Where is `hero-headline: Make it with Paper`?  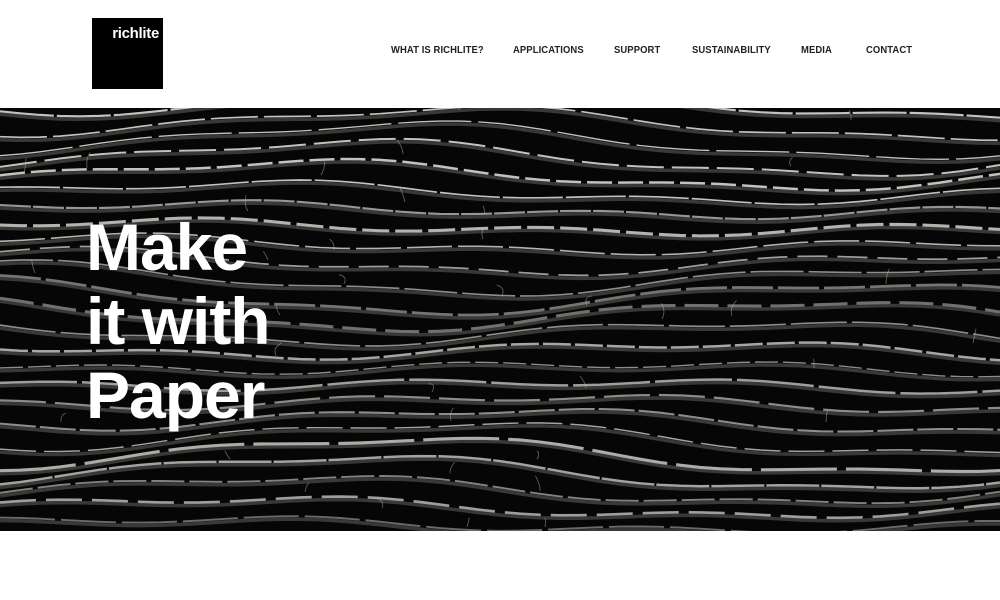
hero-headline: Make it with Paper is located at coordinates (178, 321).